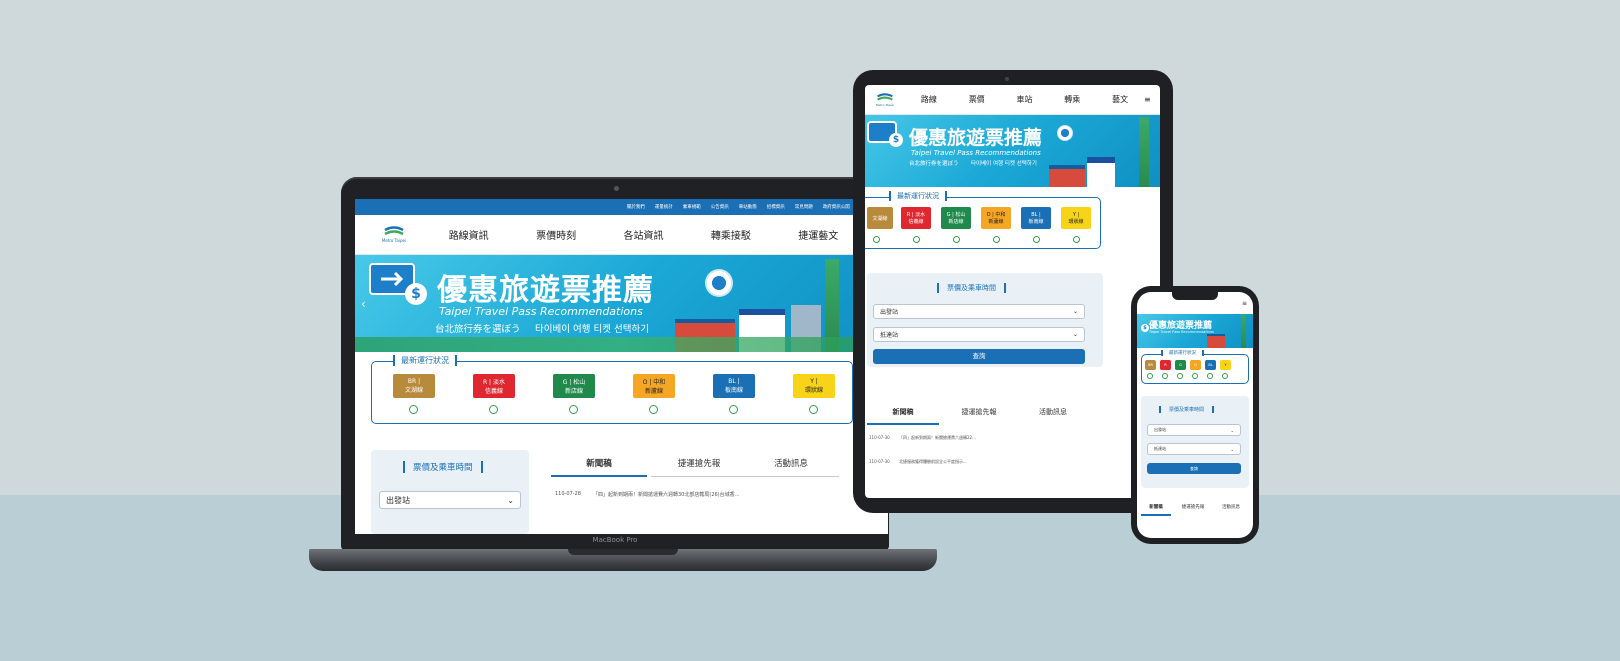 The width and height of the screenshot is (1620, 661). Describe the element at coordinates (541, 311) in the screenshot. I see `banner-subtitle-en: Taipei Travel Pass Recommendations` at that location.